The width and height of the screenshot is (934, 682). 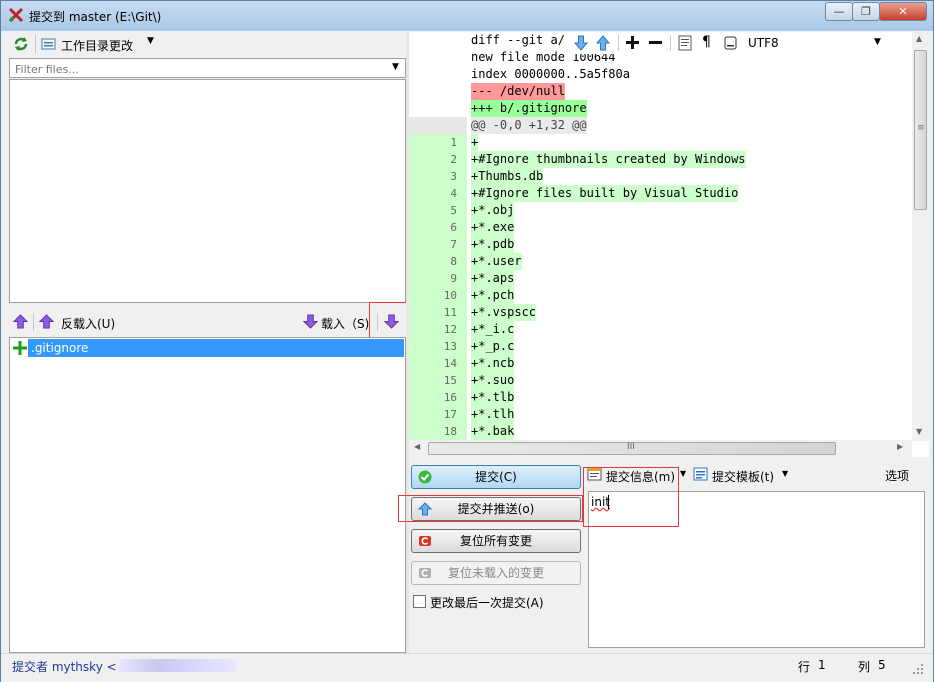 I want to click on diff-line: 1 +, so click(x=660, y=142).